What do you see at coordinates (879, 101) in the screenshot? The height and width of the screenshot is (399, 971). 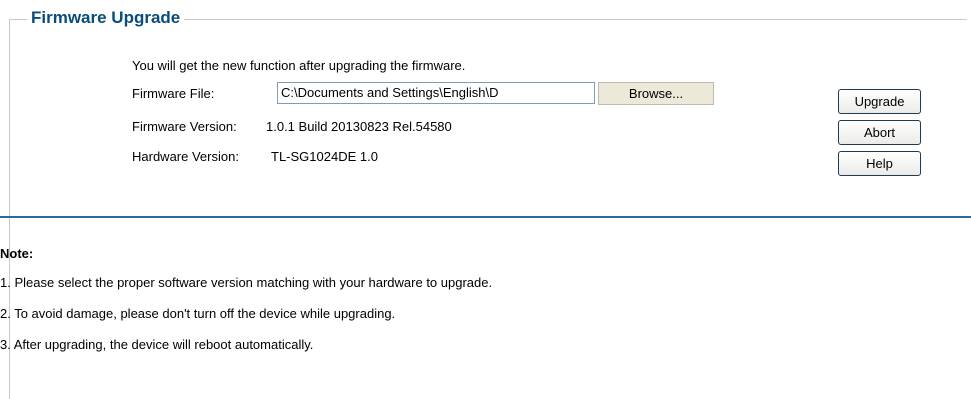 I see `upgrade-button: Upgrade` at bounding box center [879, 101].